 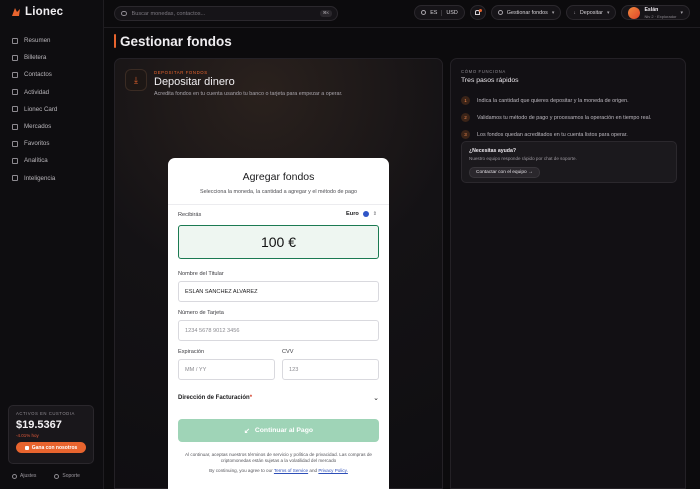 I want to click on manage-funds-menu: Gestionar fondos ▾, so click(x=526, y=12).